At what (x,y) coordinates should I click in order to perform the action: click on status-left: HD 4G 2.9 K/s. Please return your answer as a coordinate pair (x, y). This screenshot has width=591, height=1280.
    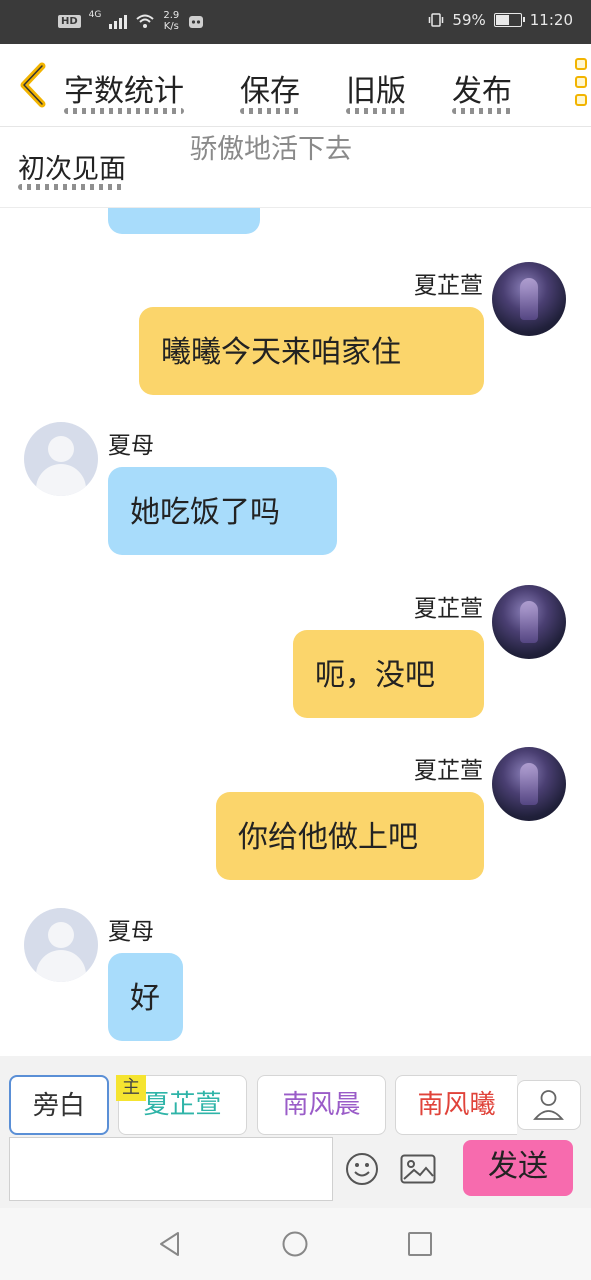
    Looking at the image, I should click on (131, 21).